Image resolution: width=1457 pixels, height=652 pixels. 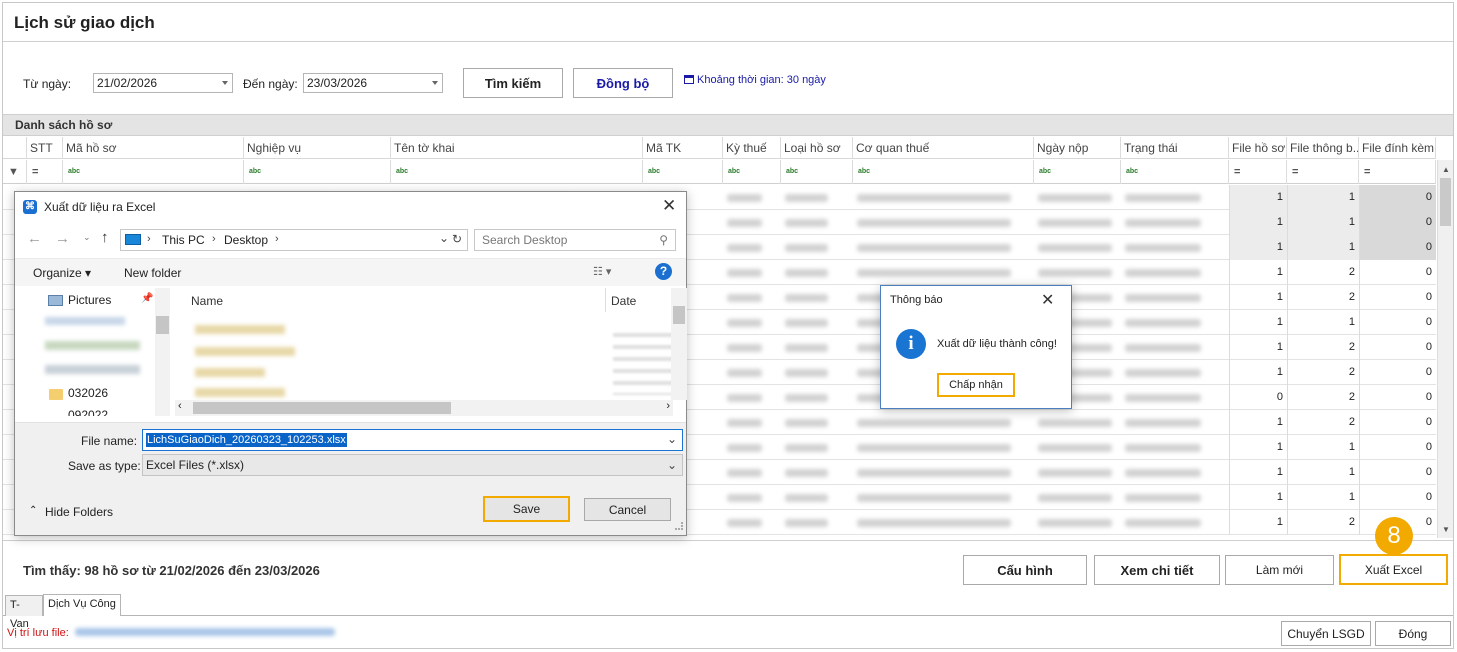 What do you see at coordinates (1258, 148) in the screenshot?
I see `col-file-ho-so: File hồ sơ` at bounding box center [1258, 148].